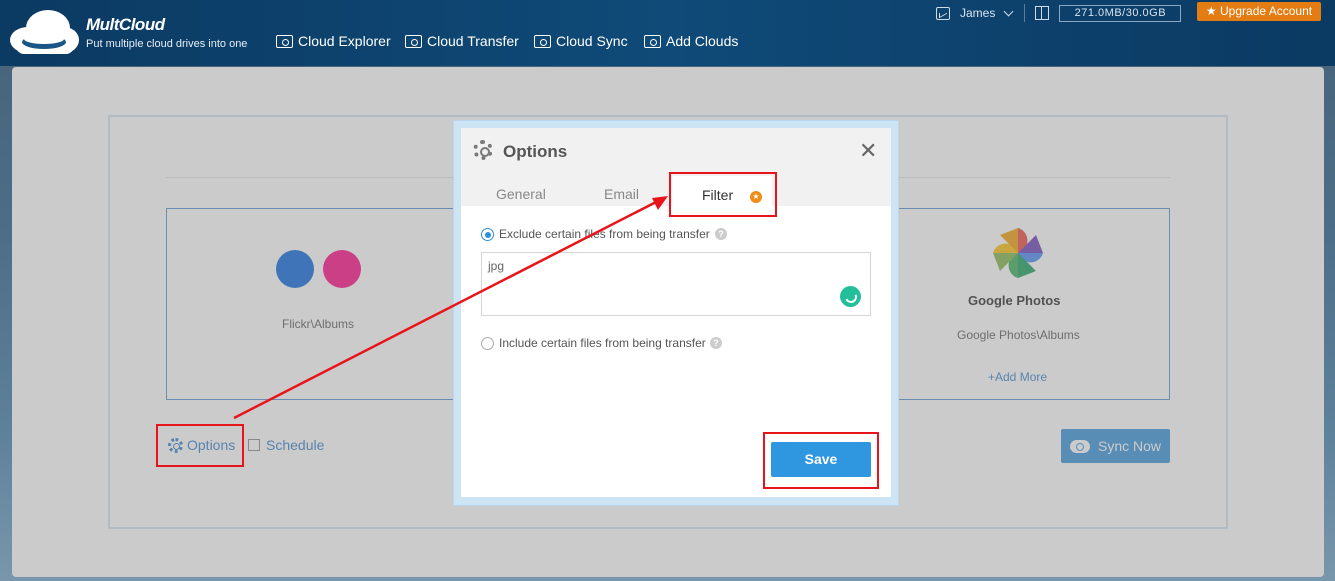 This screenshot has height=581, width=1335. I want to click on logo-tagline: Put multiple cloud drives into one, so click(167, 44).